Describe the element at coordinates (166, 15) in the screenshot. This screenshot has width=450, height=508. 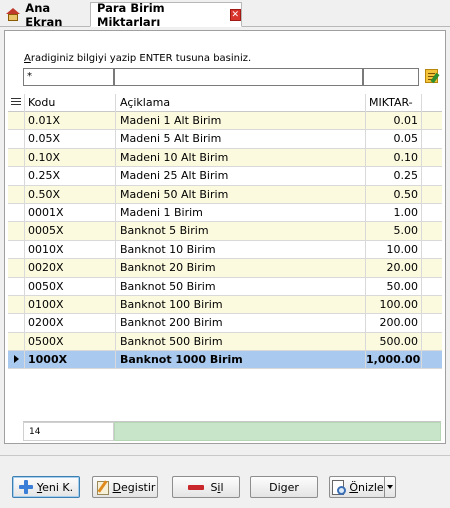
I see `tab-para-birim-miktarlari: Para Birim Miktarları ✕` at that location.